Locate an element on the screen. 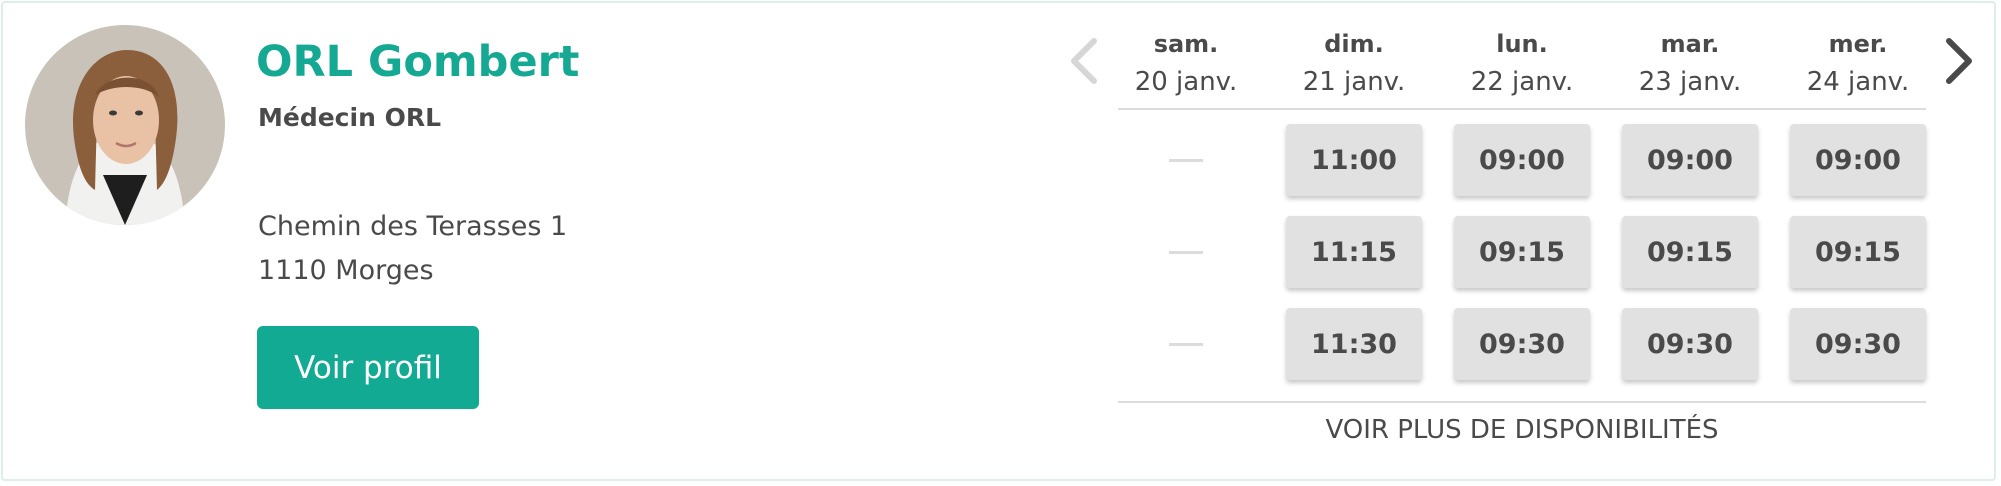 The height and width of the screenshot is (486, 2001). doctor-photo is located at coordinates (125, 125).